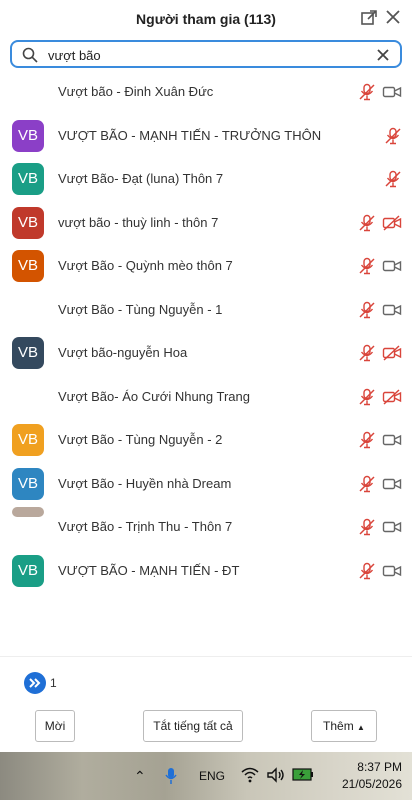  What do you see at coordinates (138, 222) in the screenshot?
I see `participant-name: vượt bão - thuỳ linh - thôn 7` at bounding box center [138, 222].